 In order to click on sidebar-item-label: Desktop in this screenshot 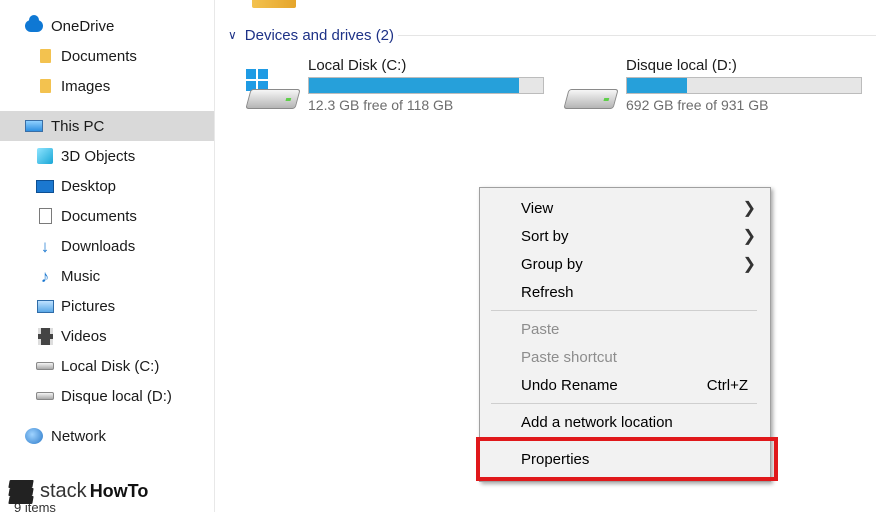, I will do `click(89, 186)`.